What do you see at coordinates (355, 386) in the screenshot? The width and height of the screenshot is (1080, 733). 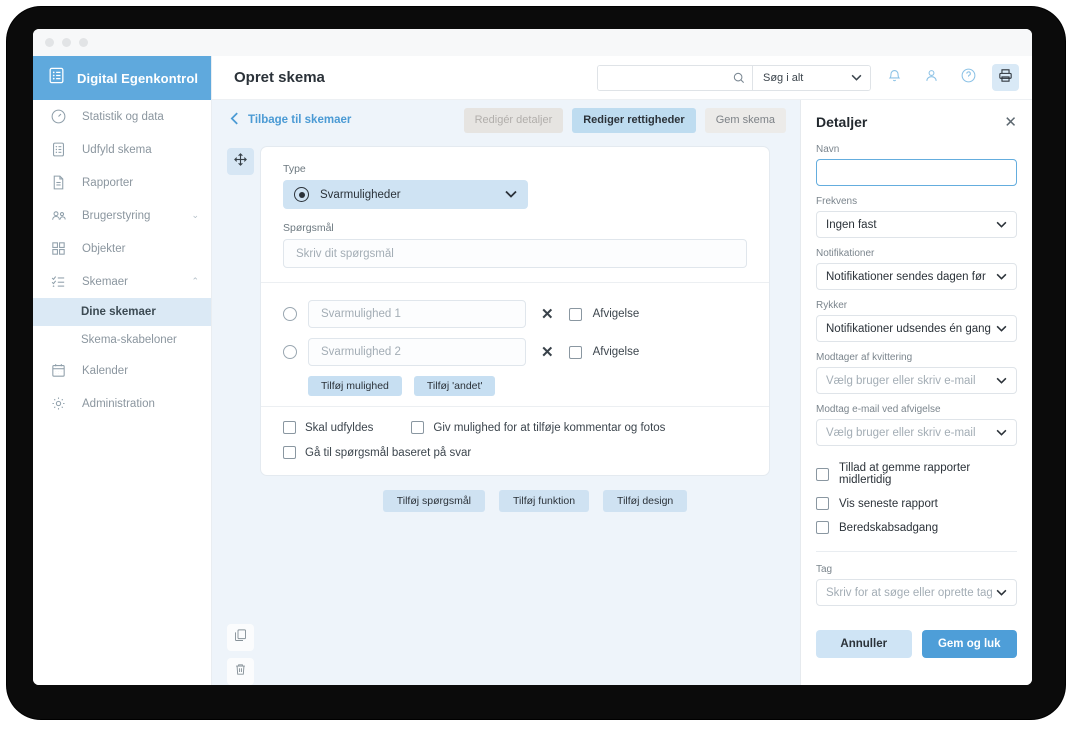 I see `add-option-button: Tilføj mulighed` at bounding box center [355, 386].